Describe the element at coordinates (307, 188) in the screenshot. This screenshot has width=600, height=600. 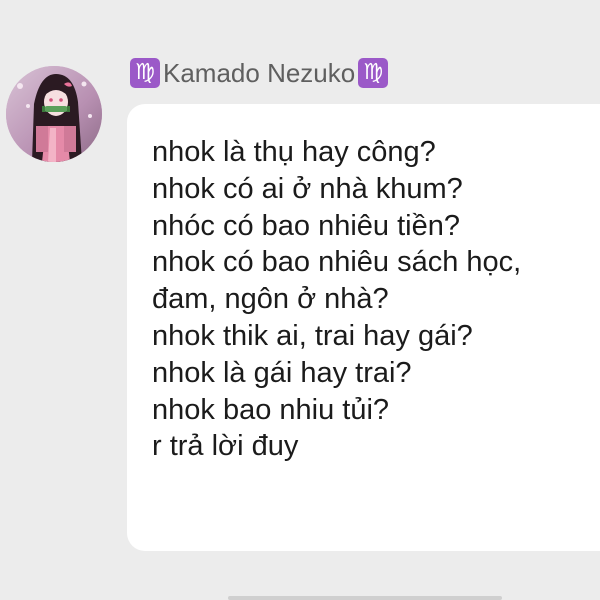
I see `message-line: nhok có ai ở nhà khum?` at that location.